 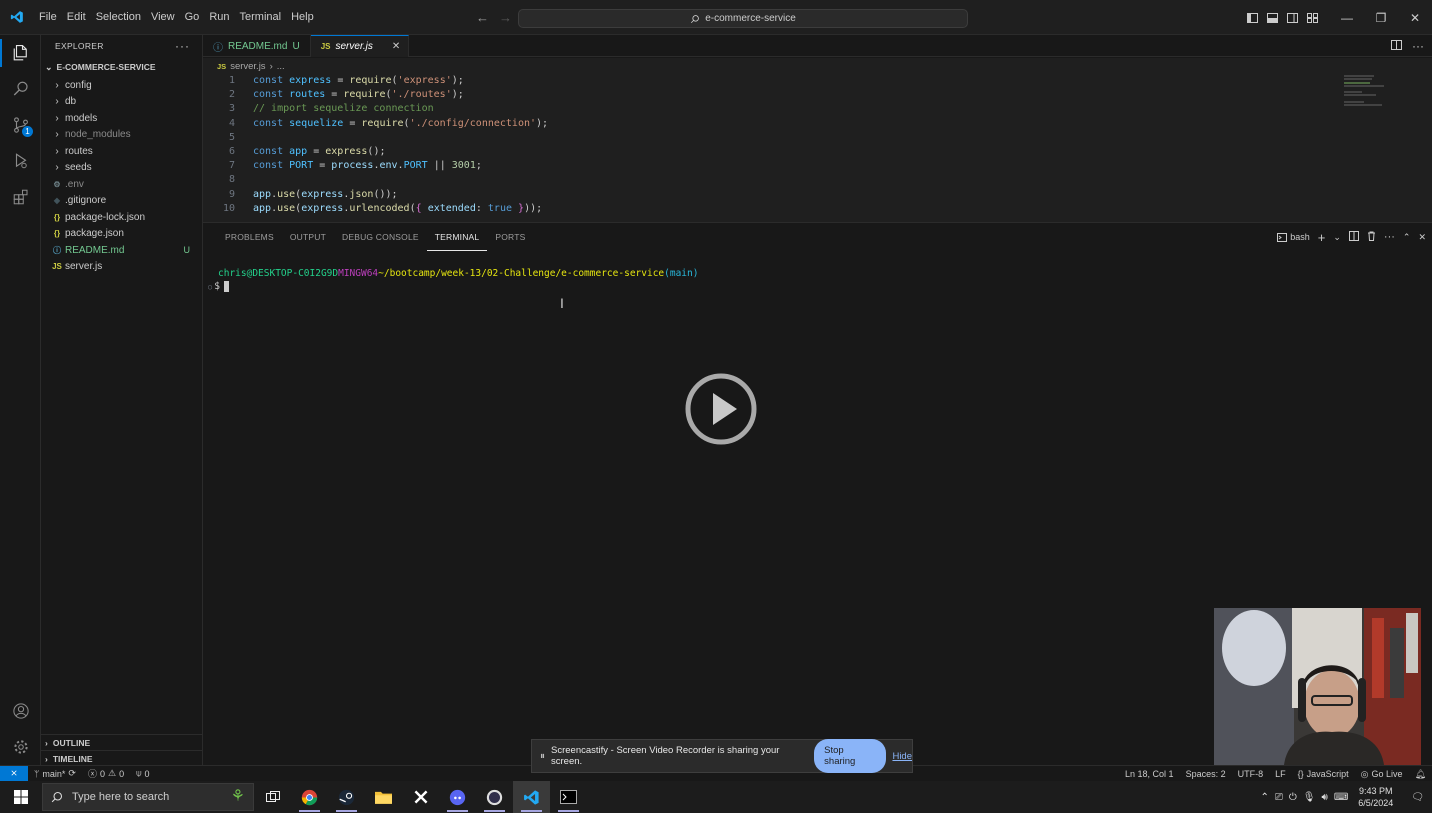 What do you see at coordinates (121, 85) in the screenshot?
I see `folder-item: › config` at bounding box center [121, 85].